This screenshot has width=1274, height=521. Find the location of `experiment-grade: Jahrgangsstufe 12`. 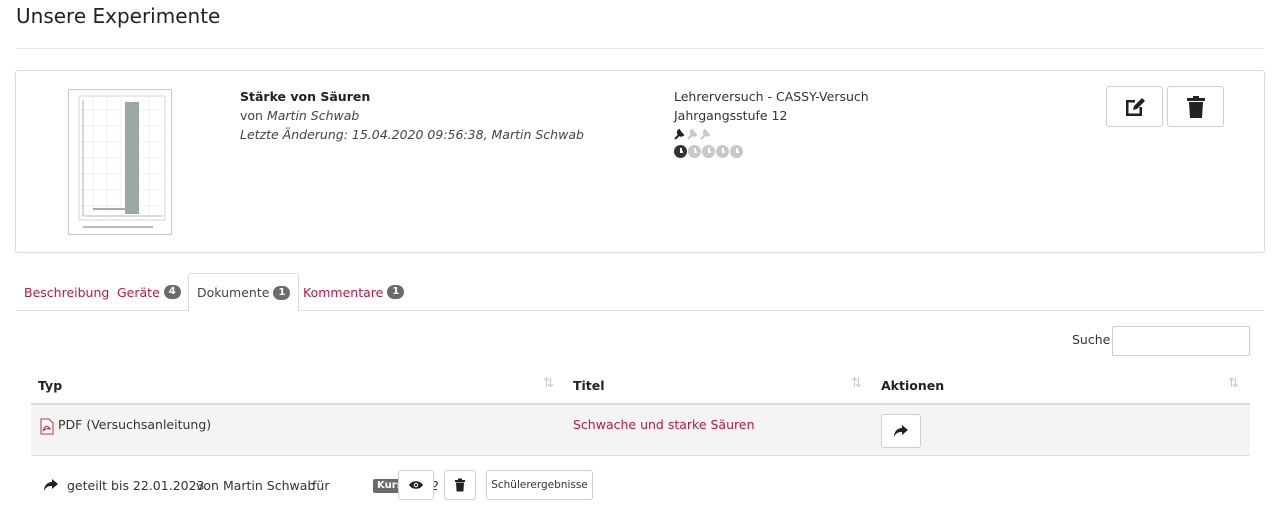

experiment-grade: Jahrgangsstufe 12 is located at coordinates (731, 115).